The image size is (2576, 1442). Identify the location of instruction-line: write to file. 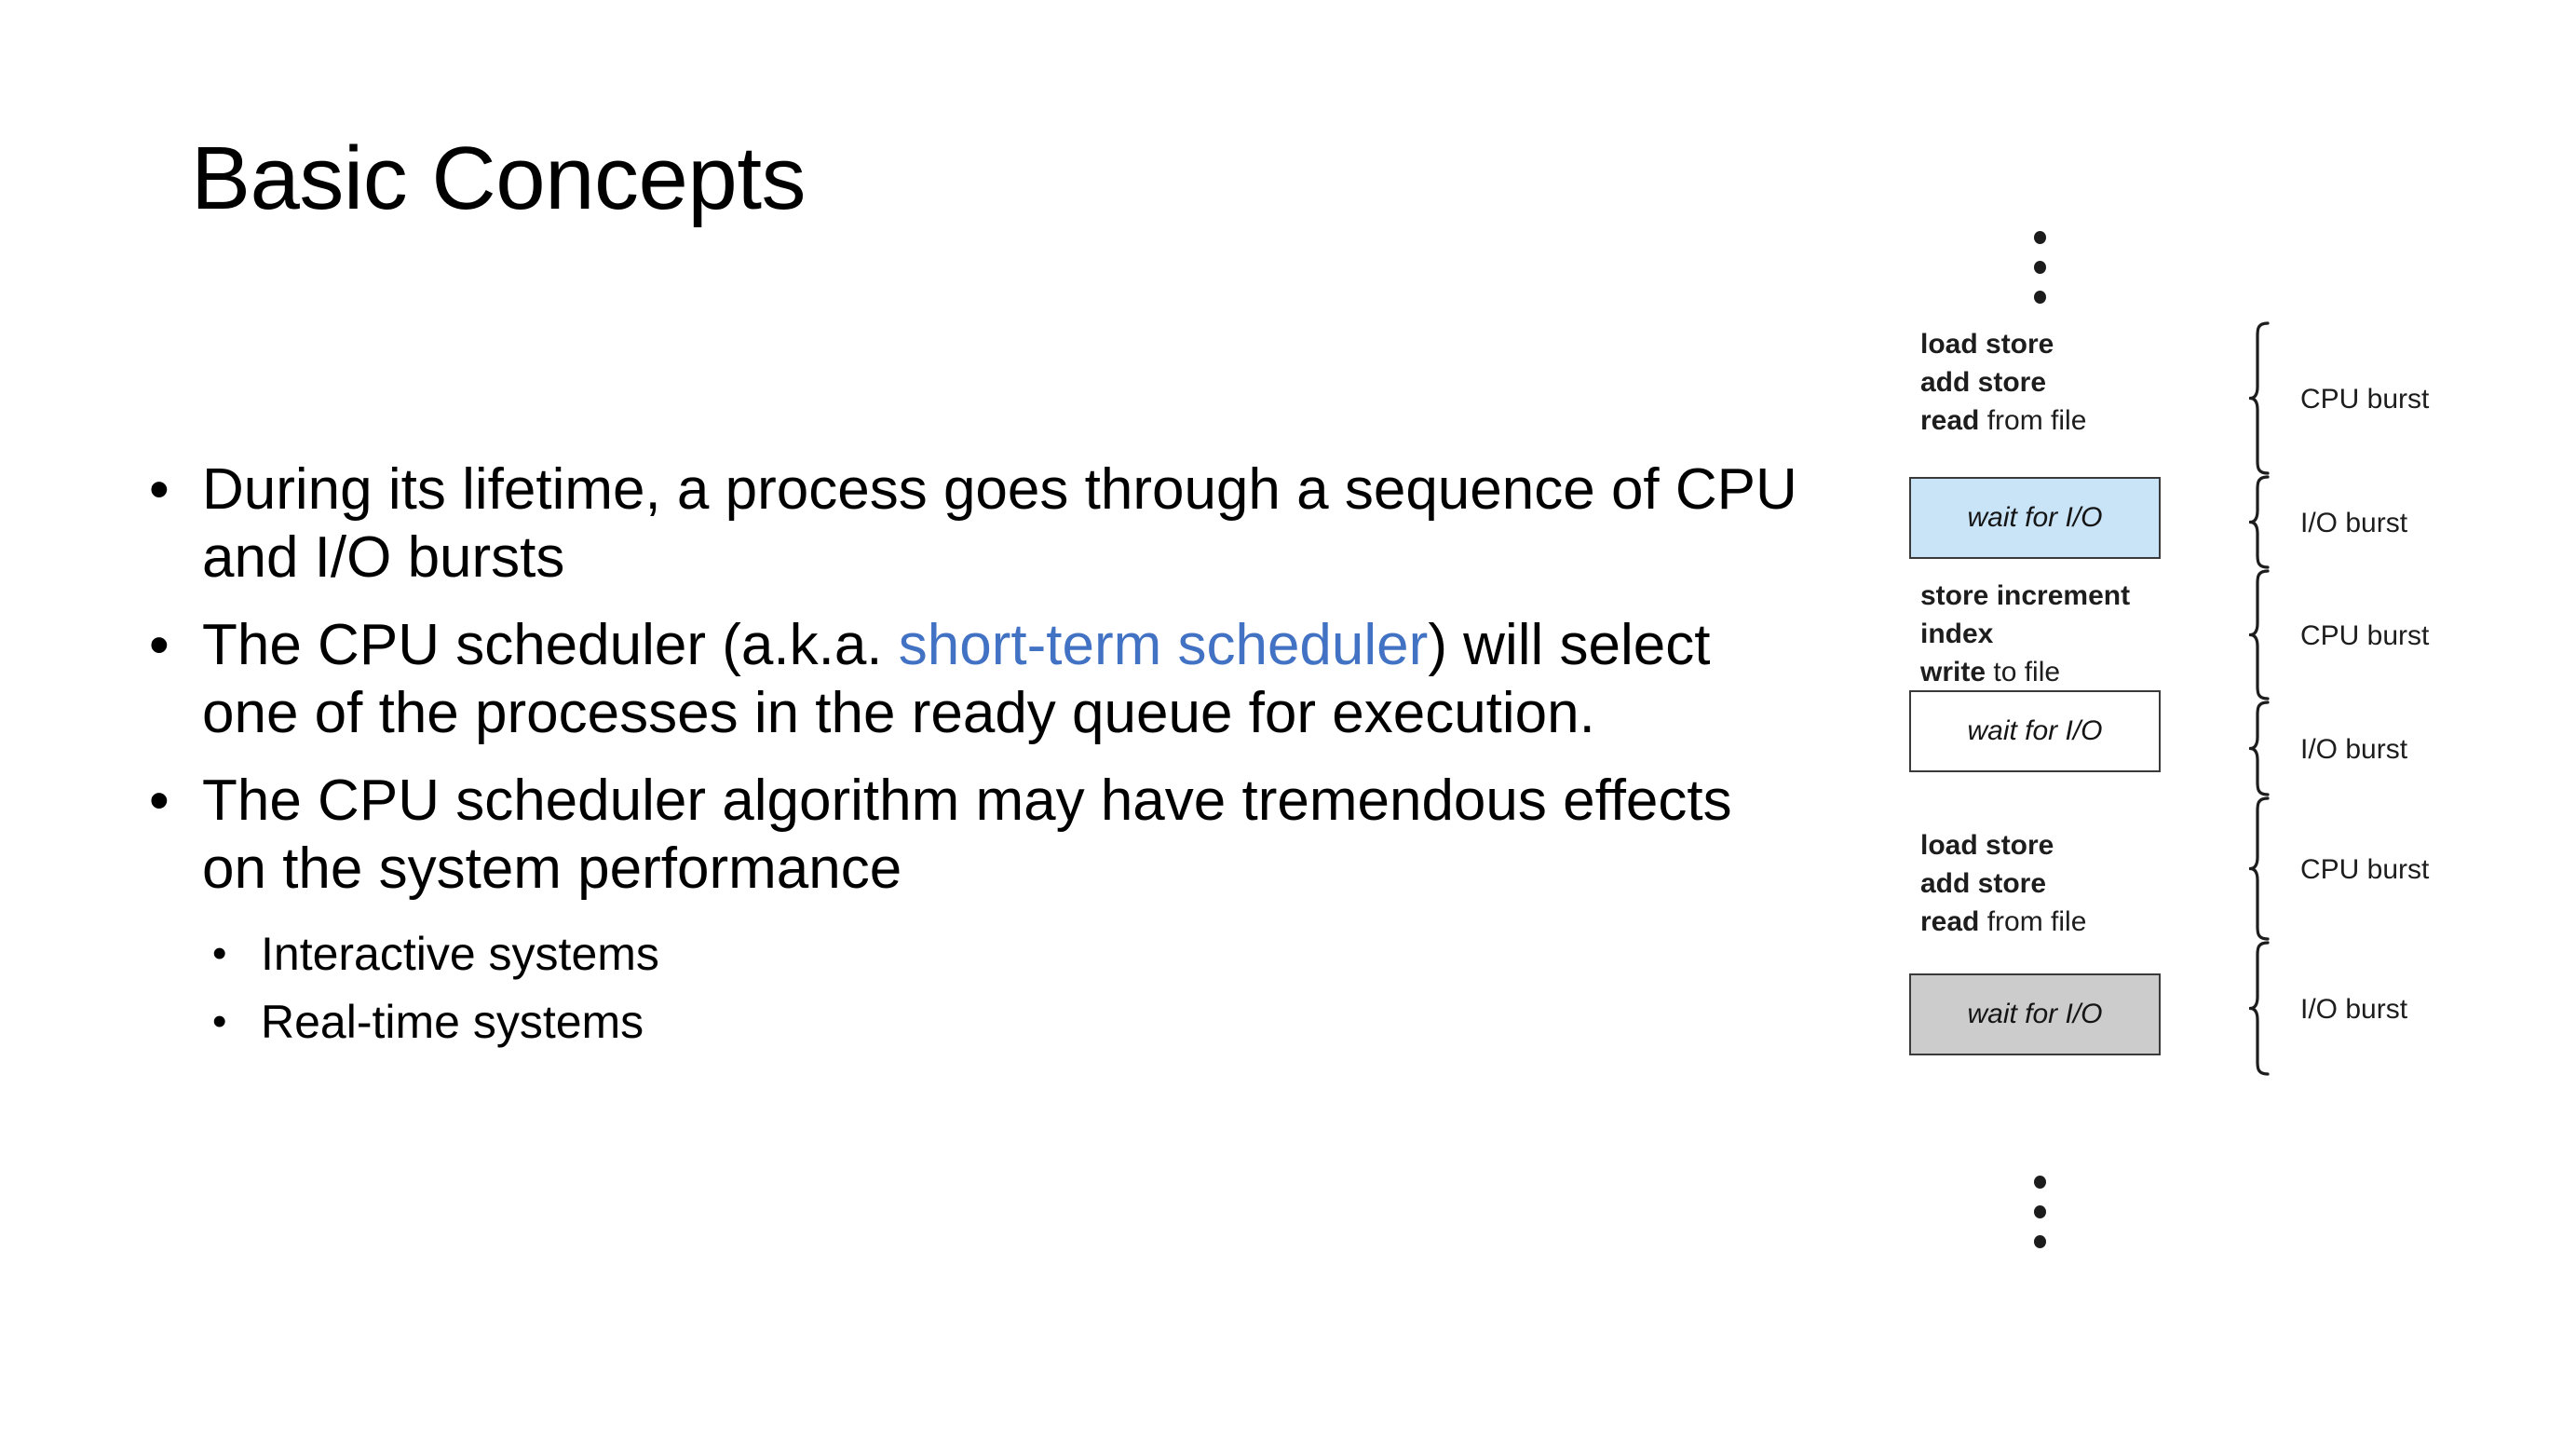
(2025, 673).